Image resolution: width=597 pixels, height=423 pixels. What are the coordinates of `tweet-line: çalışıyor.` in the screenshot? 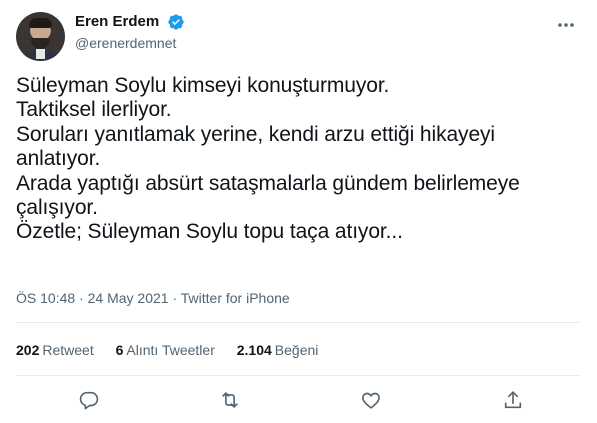 It's located at (57, 208).